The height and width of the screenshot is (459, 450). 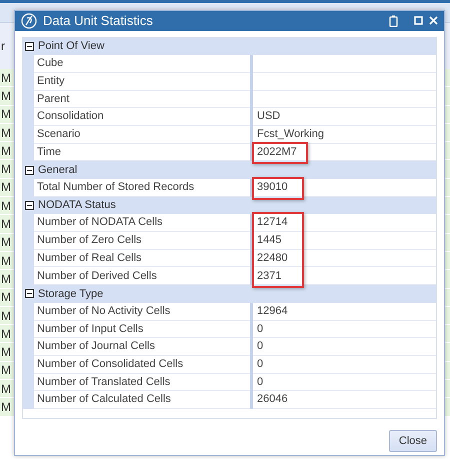 I want to click on close-icon, so click(x=433, y=21).